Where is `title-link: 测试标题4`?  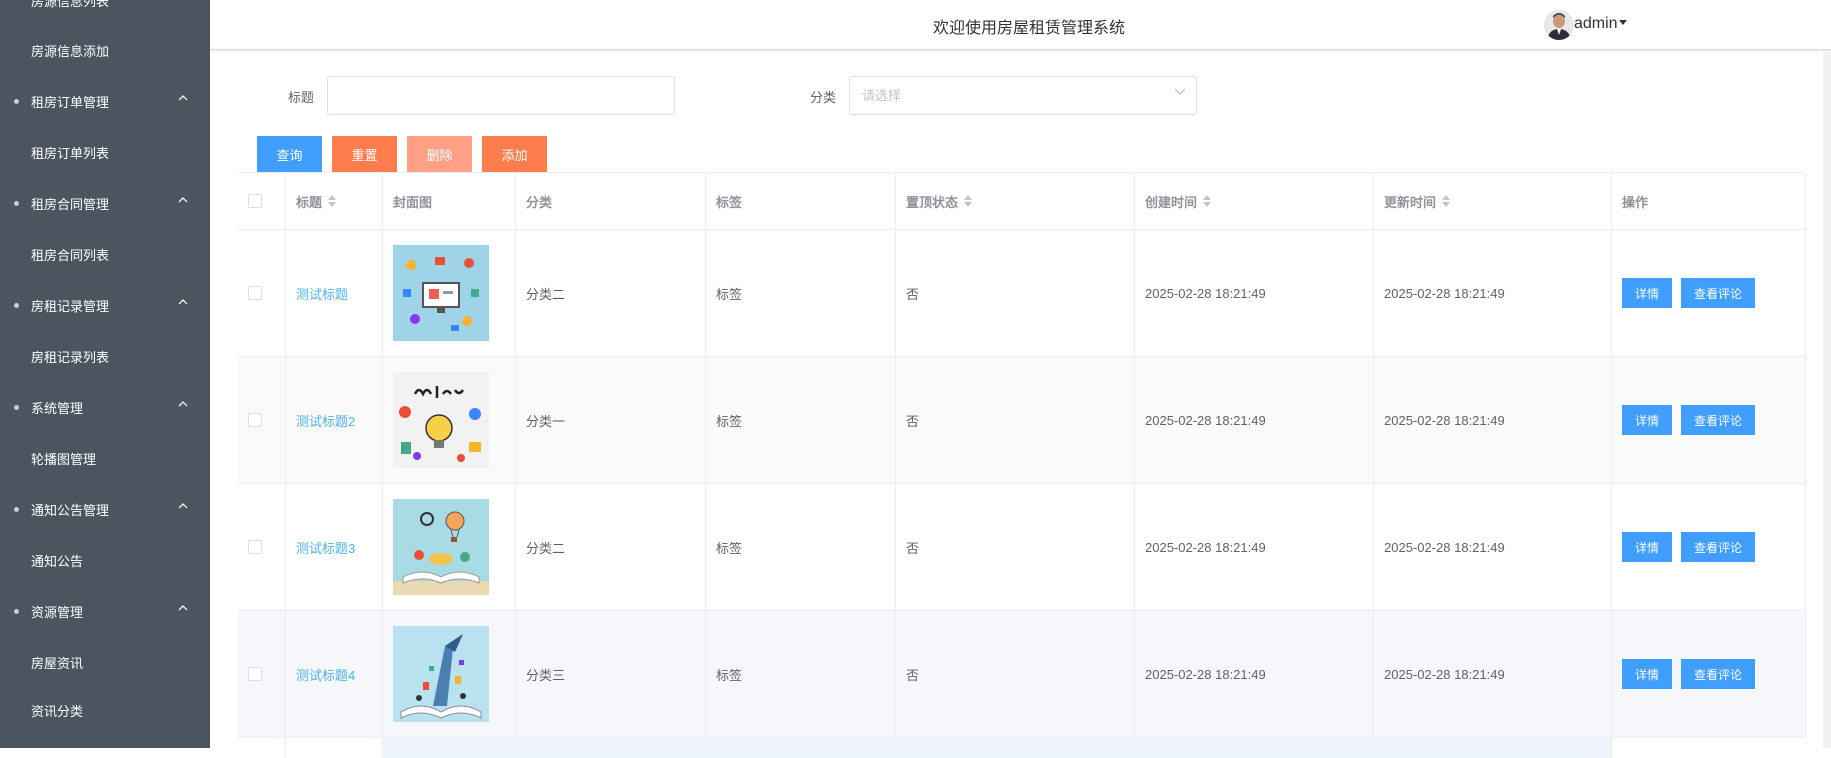 title-link: 测试标题4 is located at coordinates (325, 674).